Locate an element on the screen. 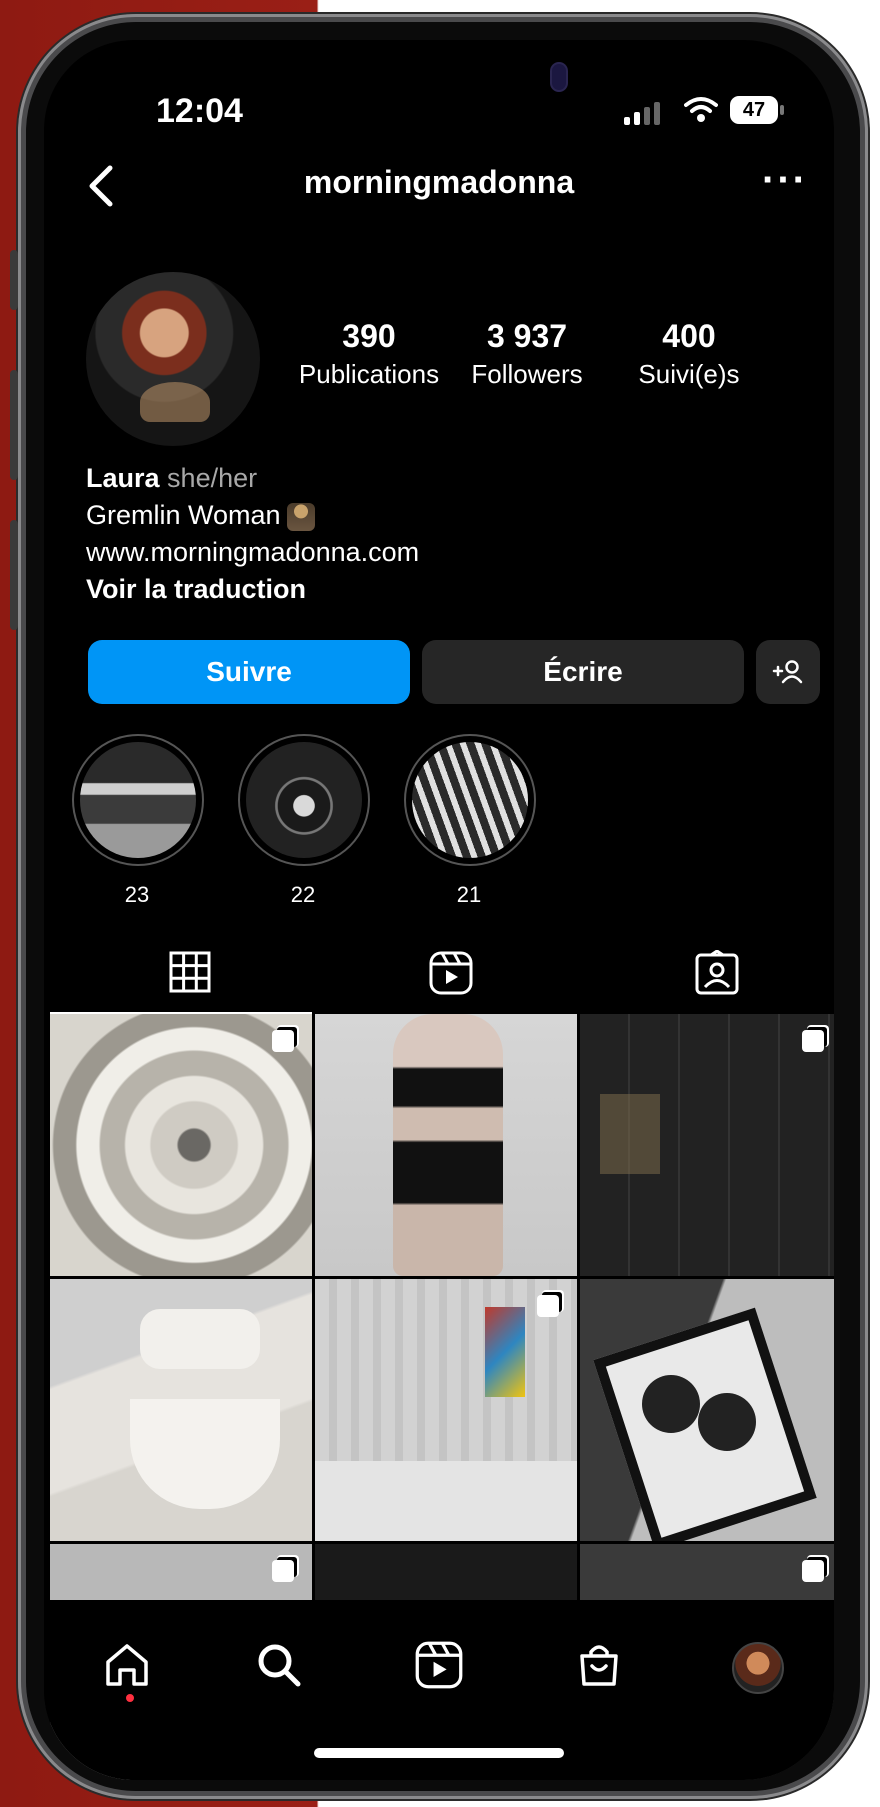 The image size is (880, 1807). reels-icon is located at coordinates (451, 973).